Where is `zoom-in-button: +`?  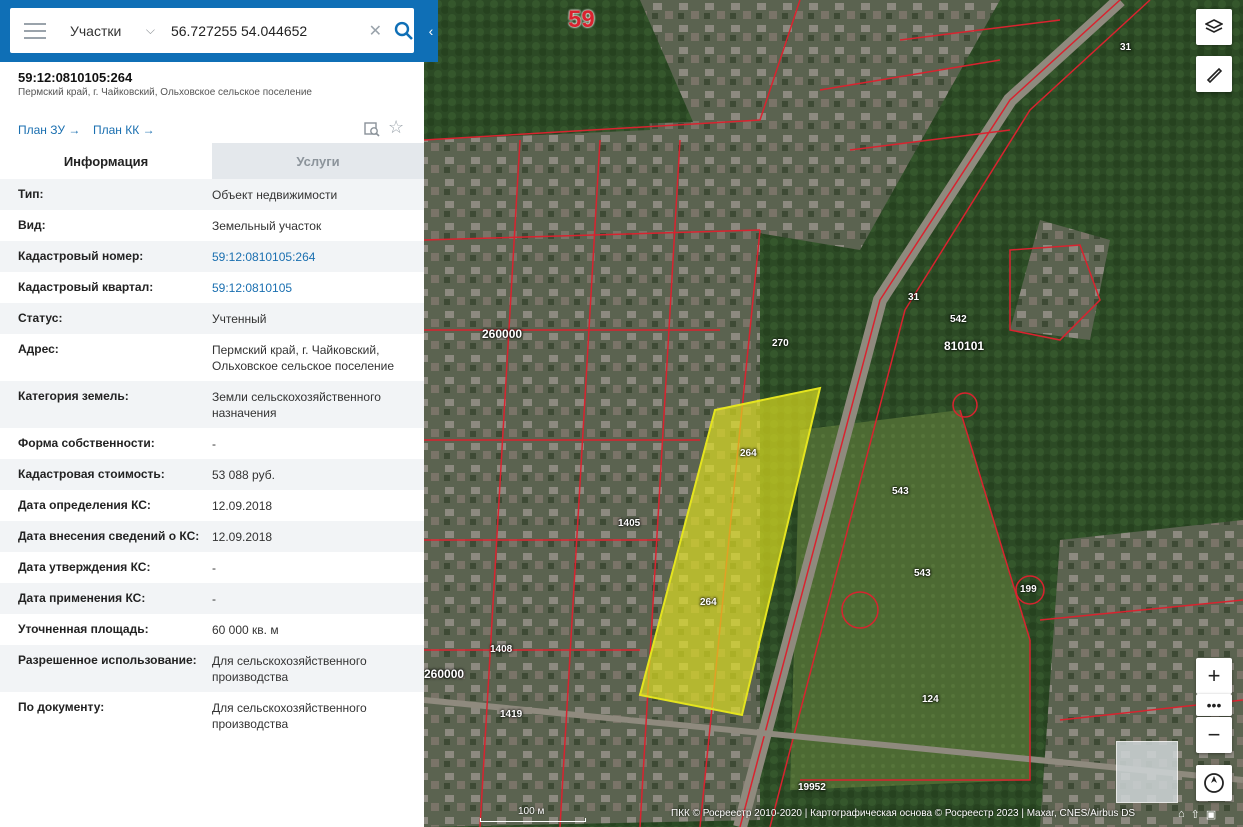
zoom-in-button: + is located at coordinates (1214, 676).